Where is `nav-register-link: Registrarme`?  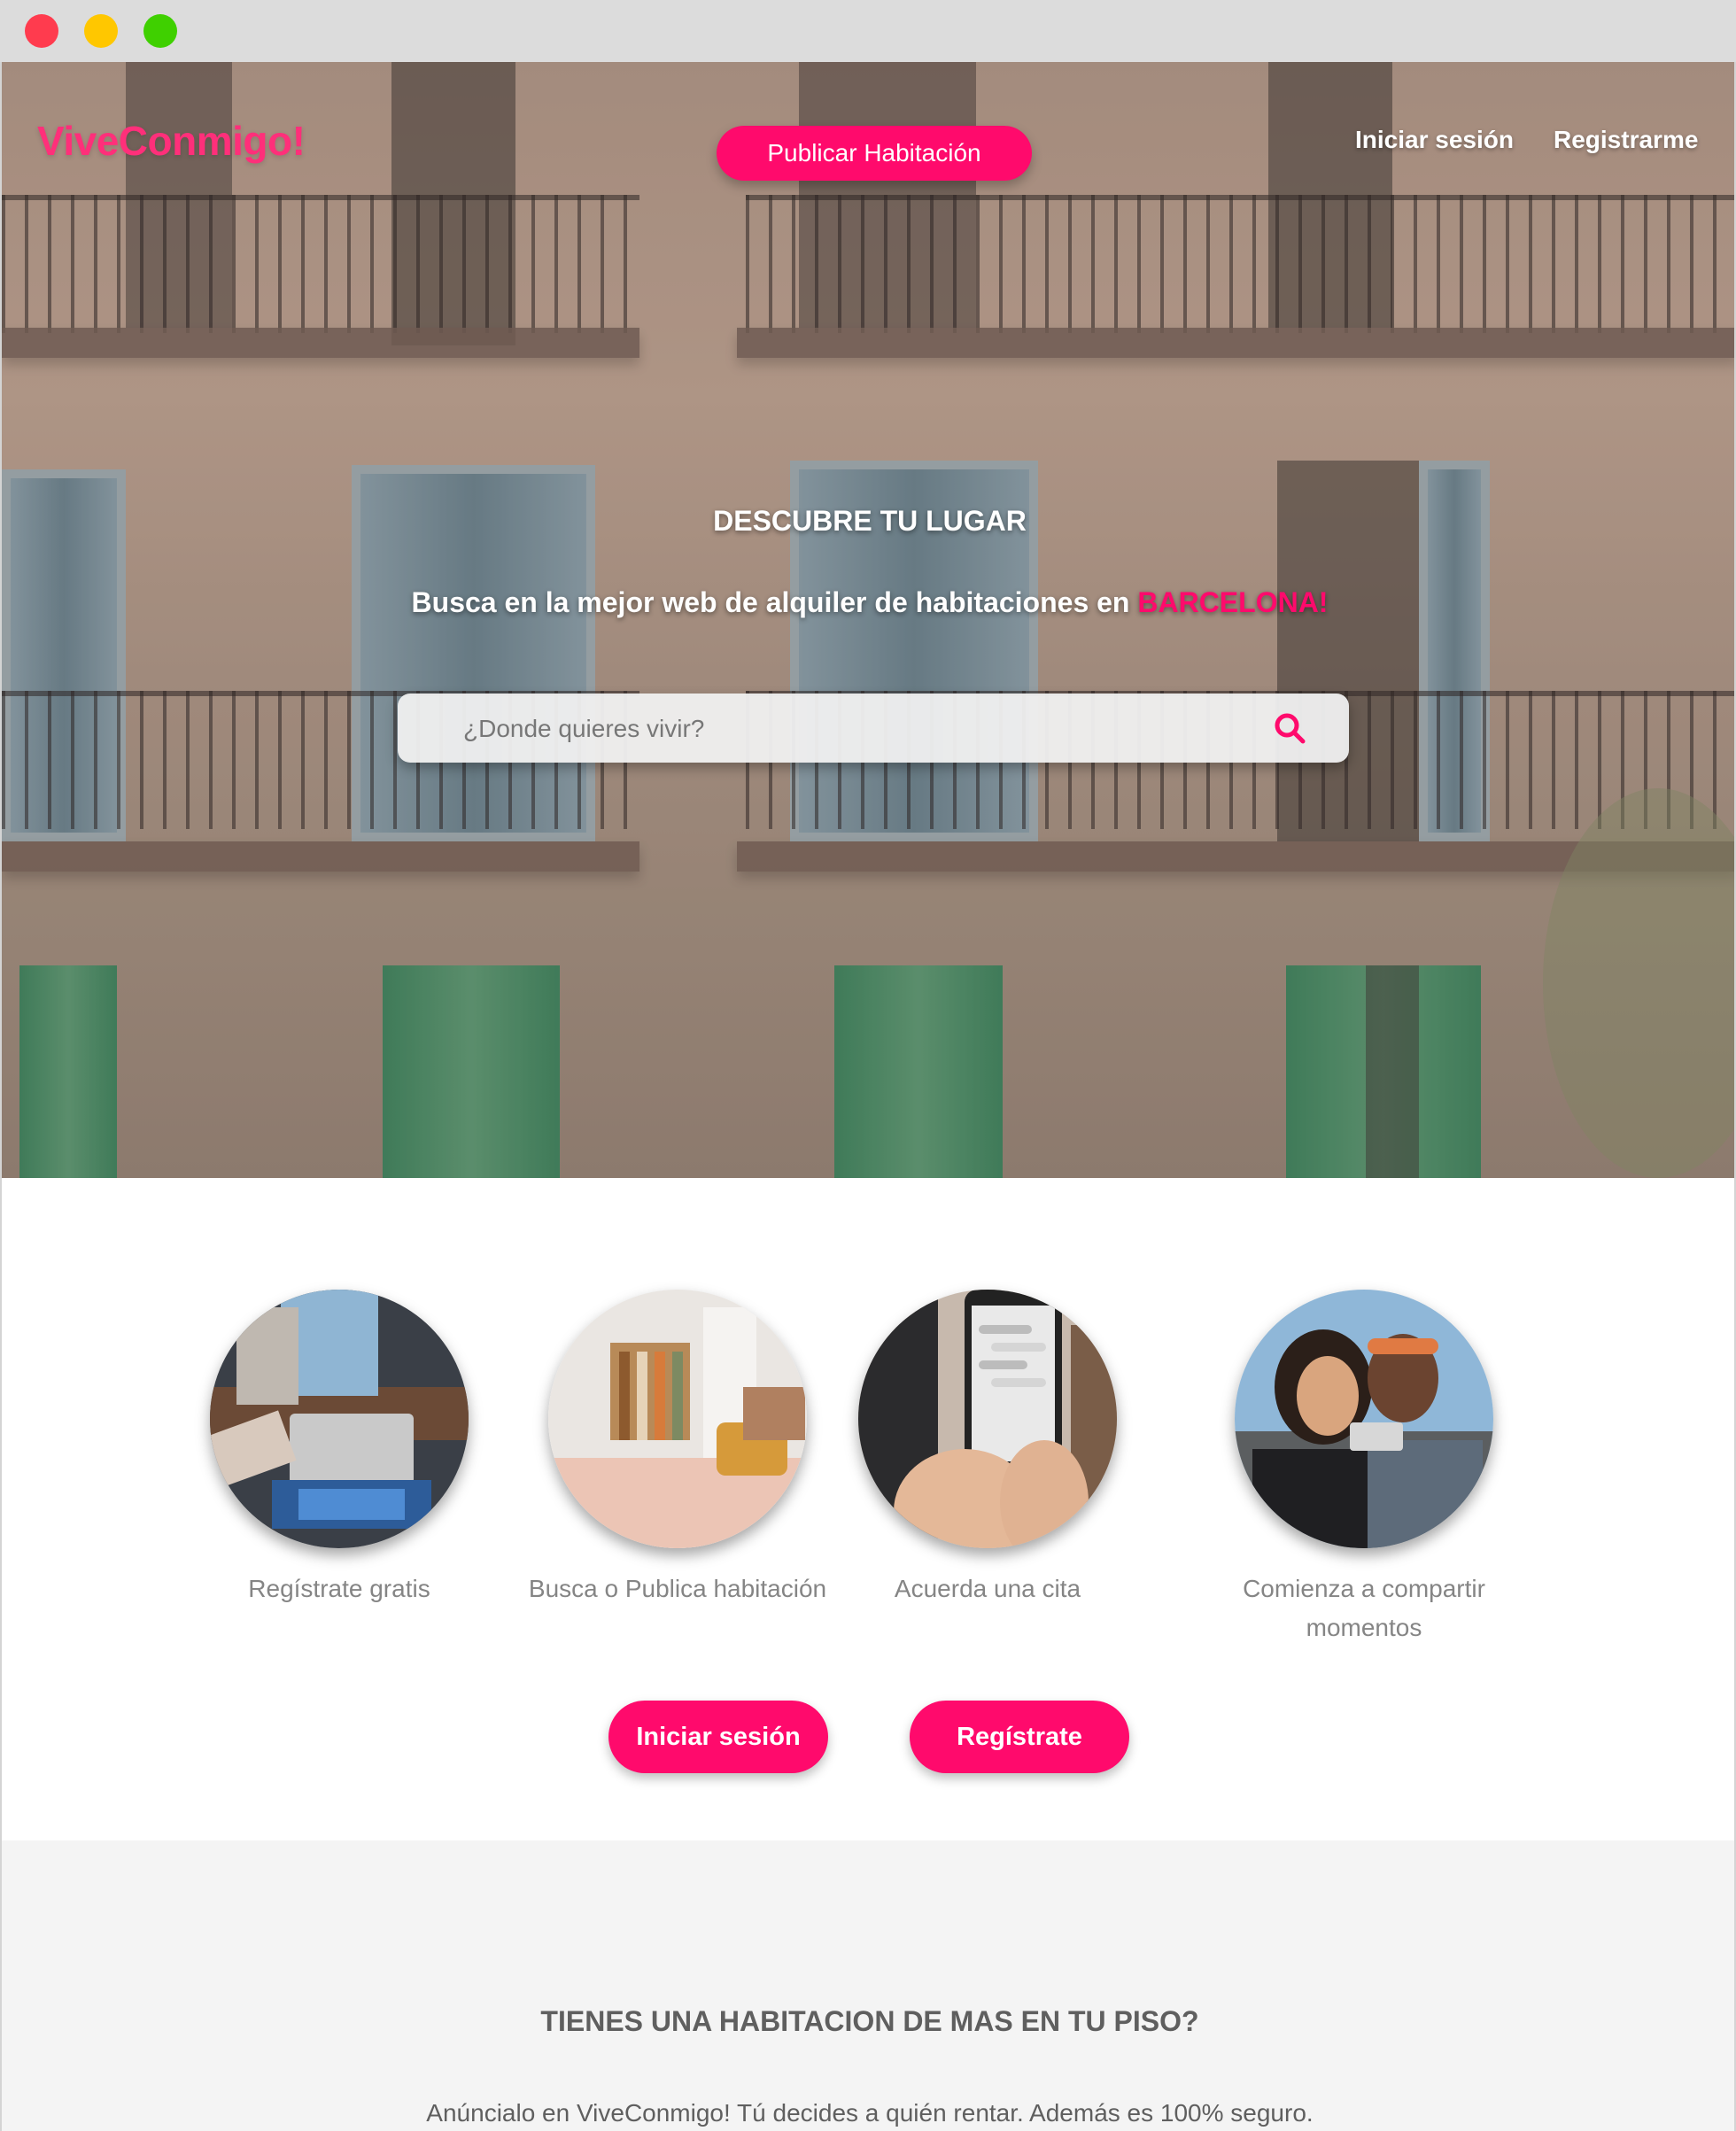
nav-register-link: Registrarme is located at coordinates (1626, 140).